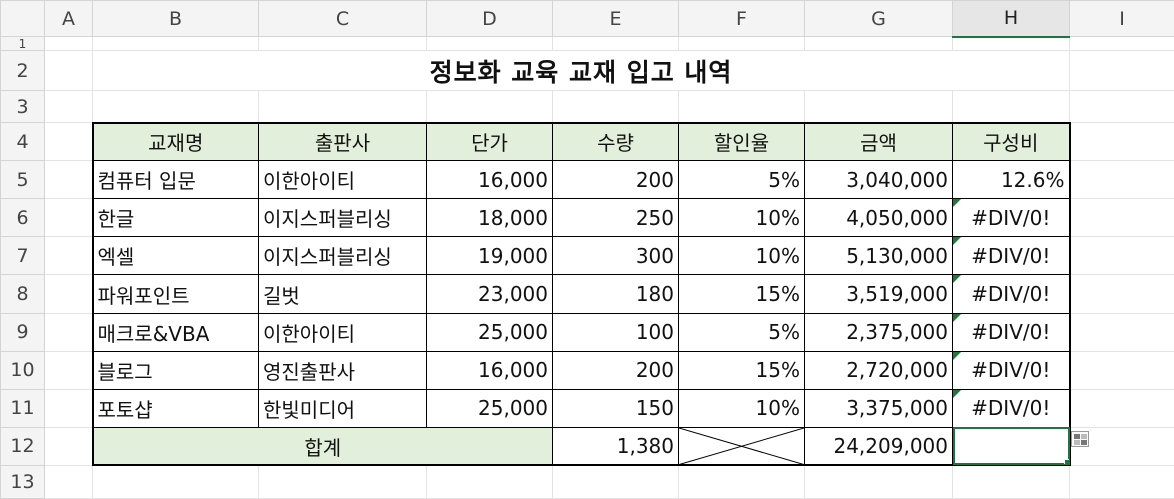  What do you see at coordinates (615, 370) in the screenshot?
I see `quantity-cell: 200` at bounding box center [615, 370].